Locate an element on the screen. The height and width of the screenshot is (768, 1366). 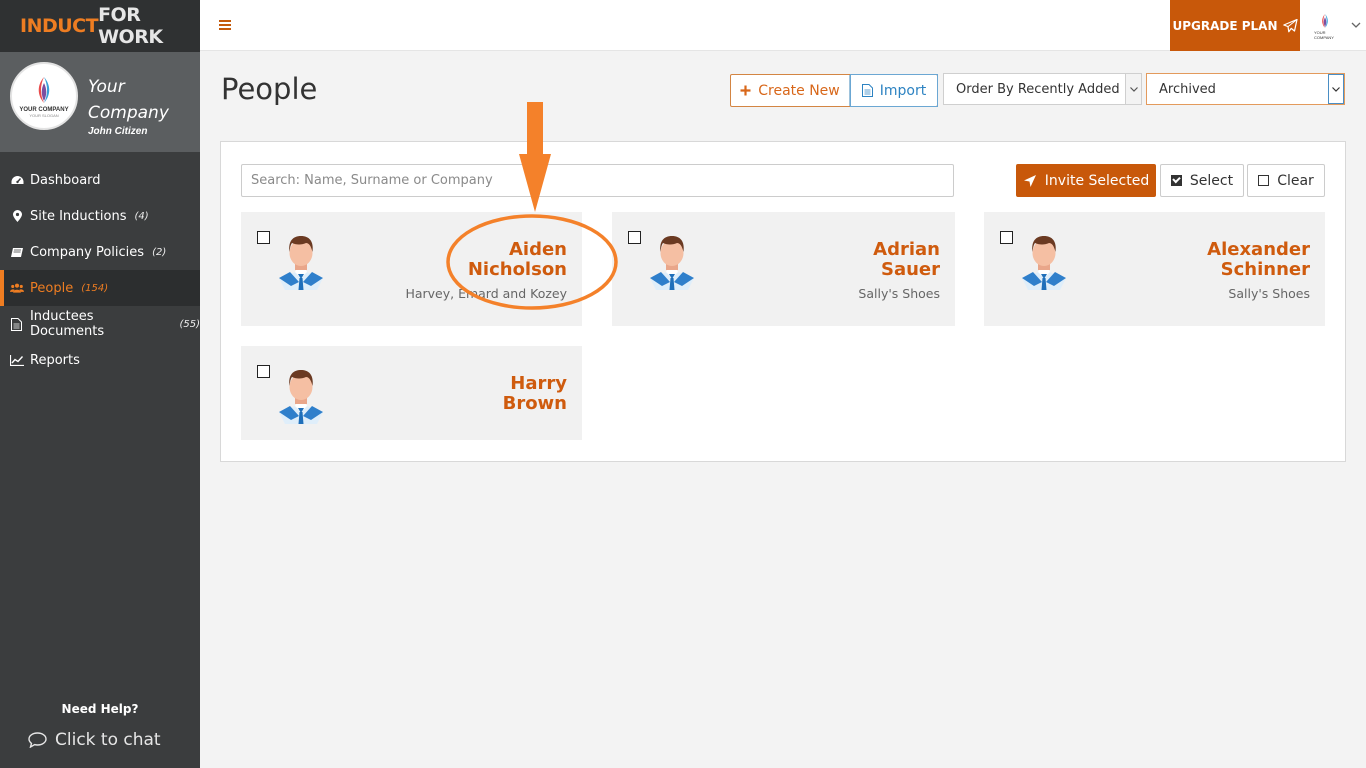
chat-label: Click to chat is located at coordinates (108, 740).